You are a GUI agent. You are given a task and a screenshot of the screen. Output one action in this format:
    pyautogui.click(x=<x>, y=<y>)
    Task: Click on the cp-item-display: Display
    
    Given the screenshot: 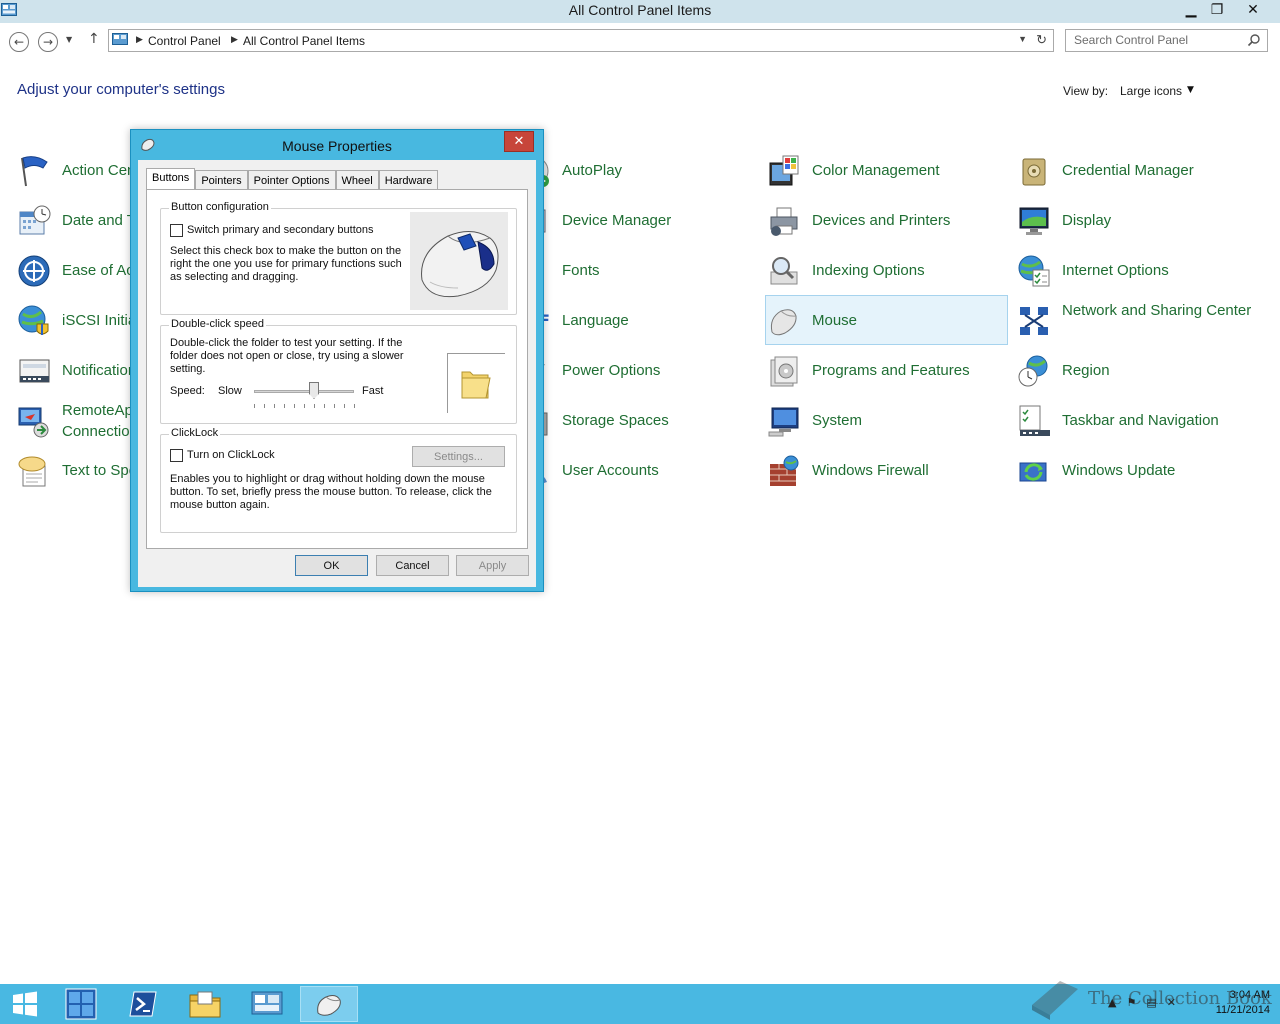 What is the action you would take?
    pyautogui.click(x=1137, y=220)
    